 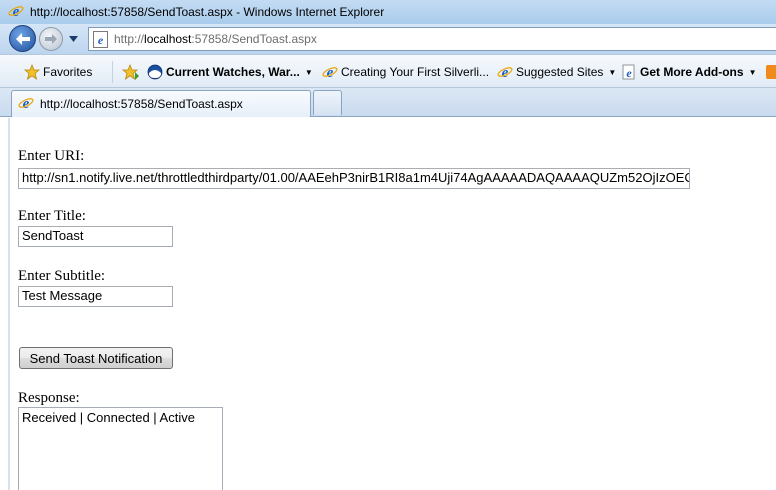 What do you see at coordinates (388, 102) in the screenshot?
I see `tab-row: e http://localhost:57858/SendToast.aspx` at bounding box center [388, 102].